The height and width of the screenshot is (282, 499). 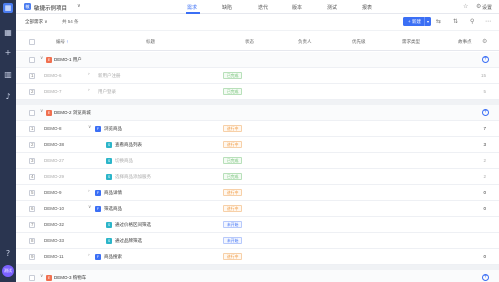 What do you see at coordinates (487, 7) in the screenshot?
I see `settings-link: 设置` at bounding box center [487, 7].